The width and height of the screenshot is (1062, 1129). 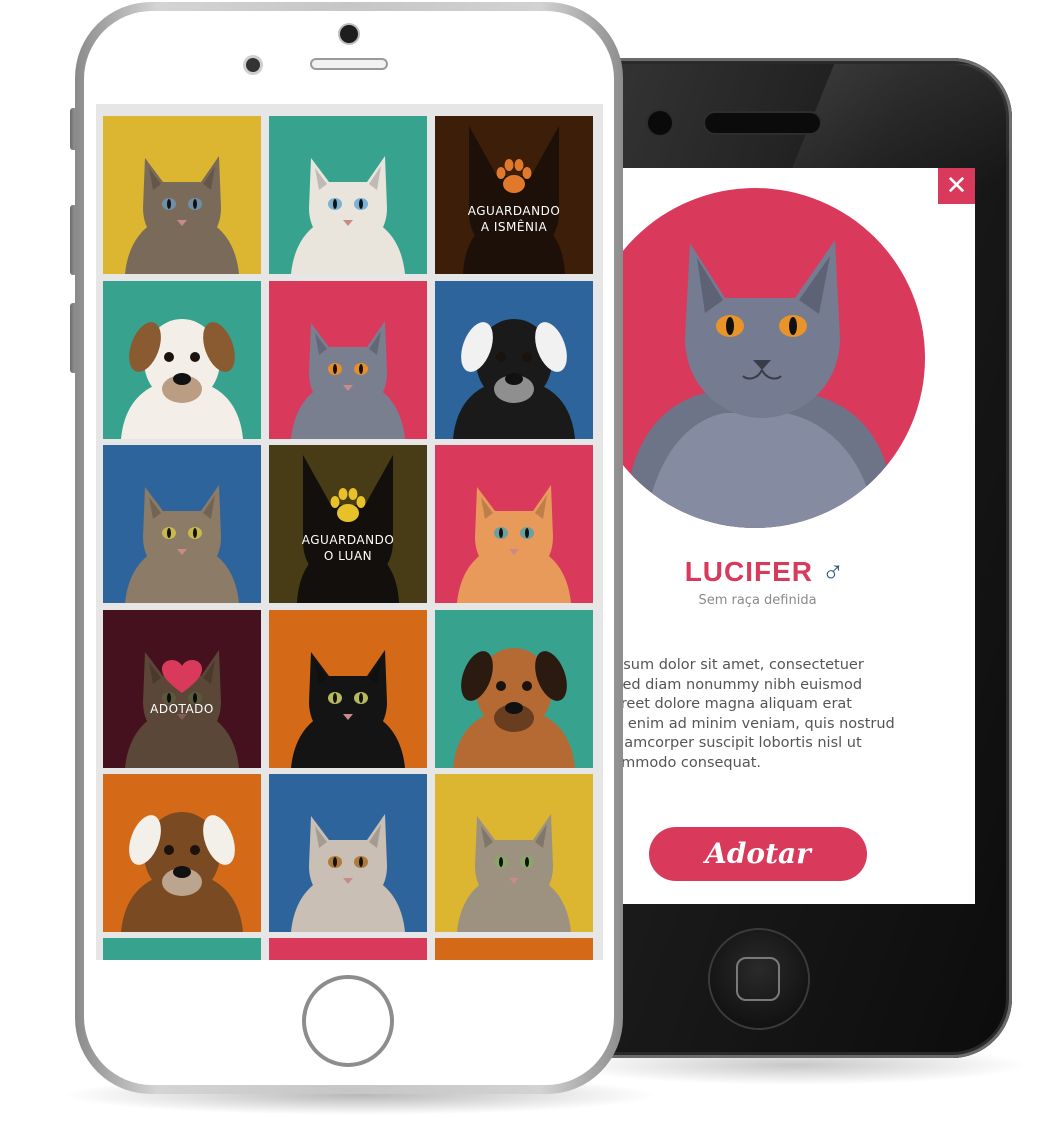 What do you see at coordinates (514, 227) in the screenshot?
I see `status-label-line2: A ISMÊNIA` at bounding box center [514, 227].